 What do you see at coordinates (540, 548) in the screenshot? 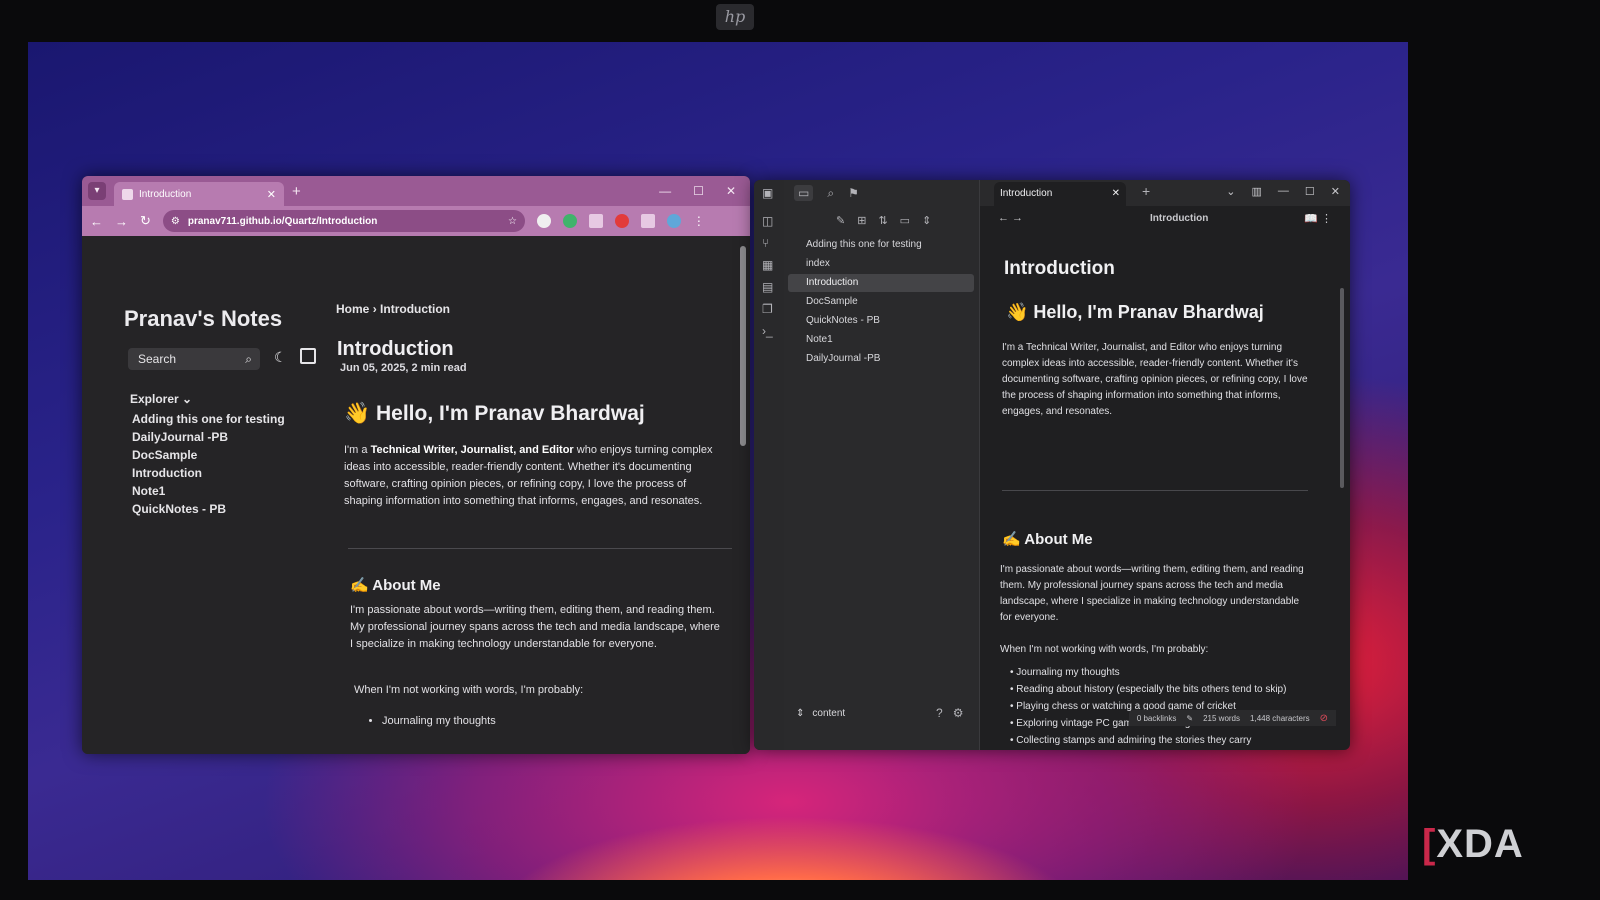
I see `divider` at bounding box center [540, 548].